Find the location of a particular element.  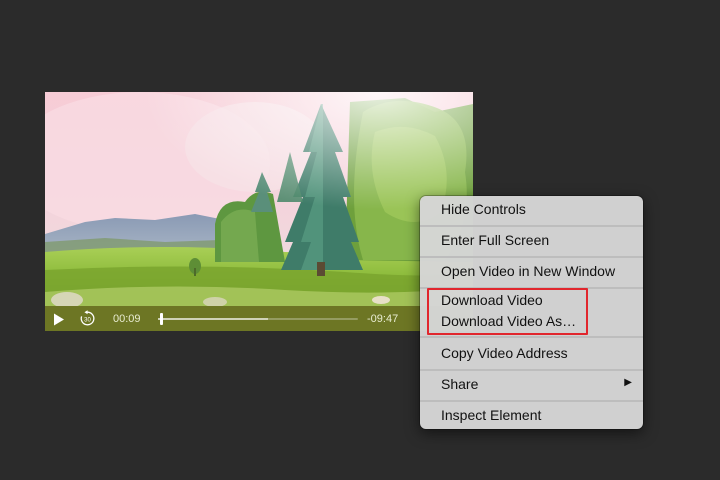

remaining-time: -09:47 is located at coordinates (383, 319).